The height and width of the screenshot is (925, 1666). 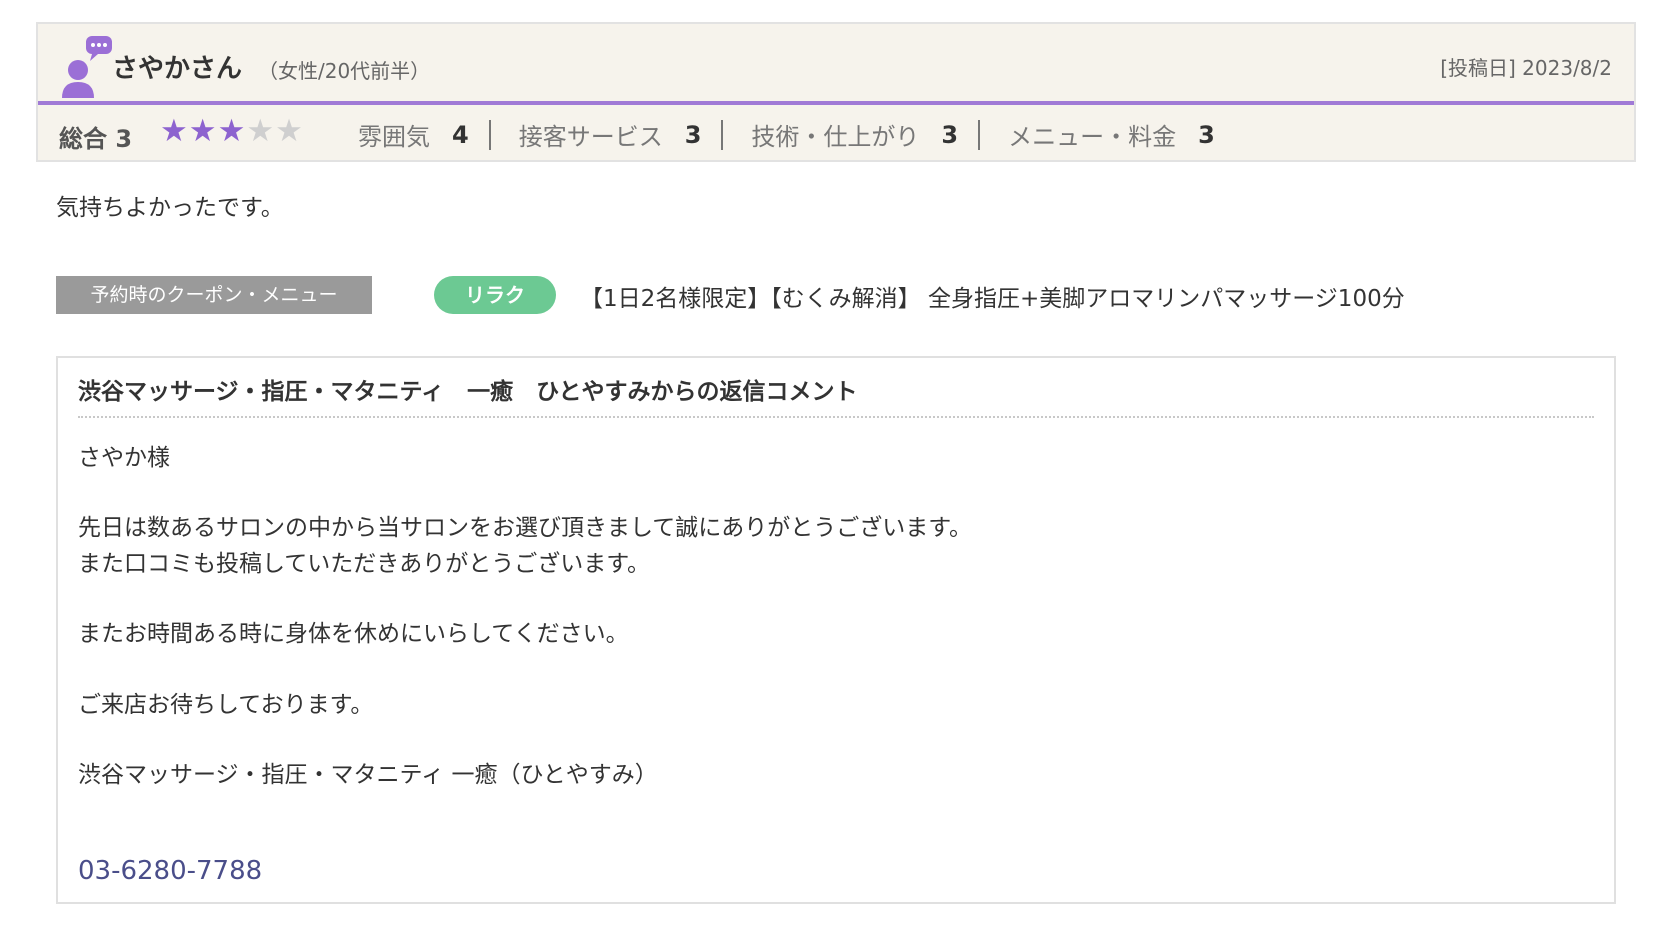 What do you see at coordinates (992, 296) in the screenshot?
I see `coupon-menu-name: 【1日2名様限定】【むくみ解消】 全身指圧+美脚アロマリンパマッサージ100分` at bounding box center [992, 296].